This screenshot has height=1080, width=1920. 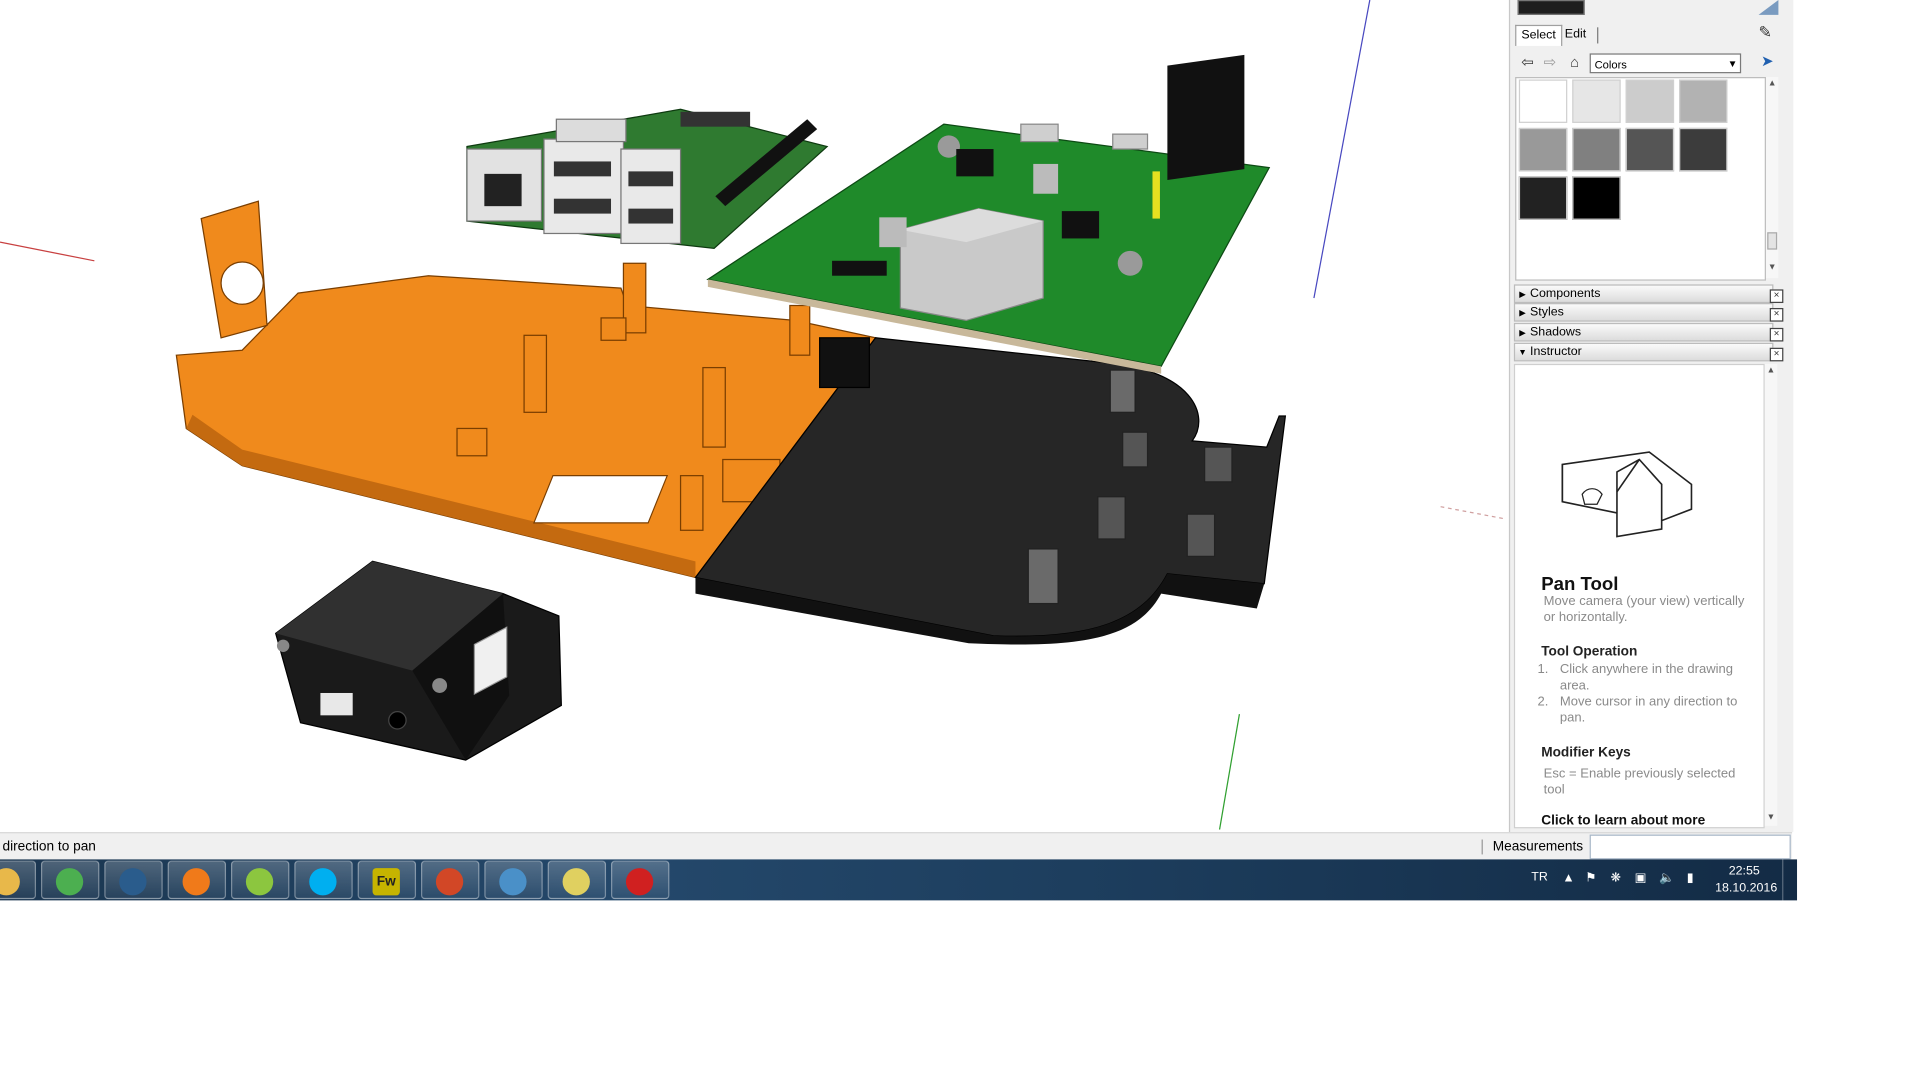 What do you see at coordinates (1610, 64) in the screenshot?
I see `material-library-value: Colors` at bounding box center [1610, 64].